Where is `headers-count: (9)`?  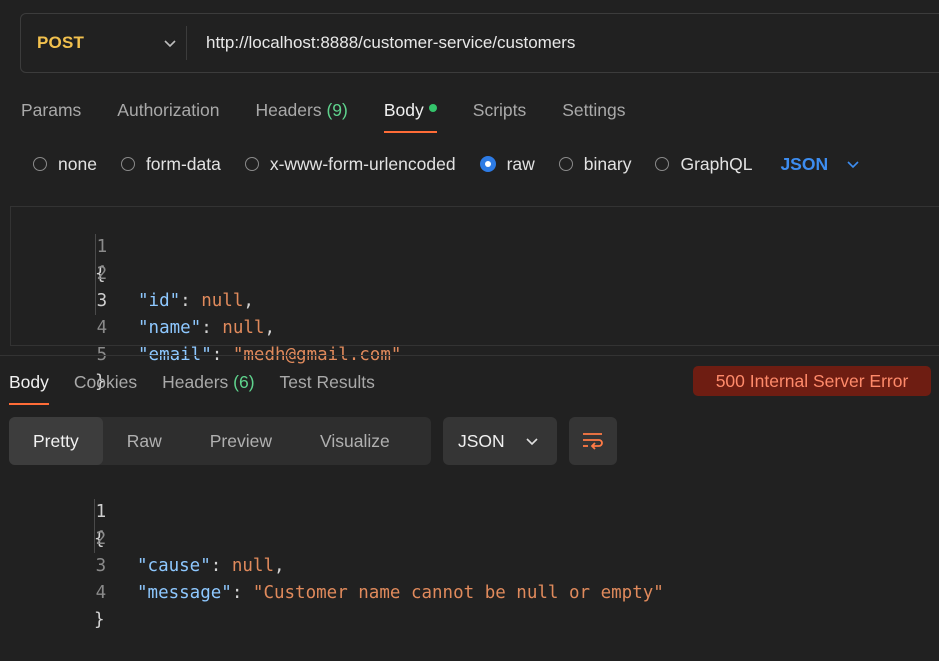 headers-count: (9) is located at coordinates (337, 110).